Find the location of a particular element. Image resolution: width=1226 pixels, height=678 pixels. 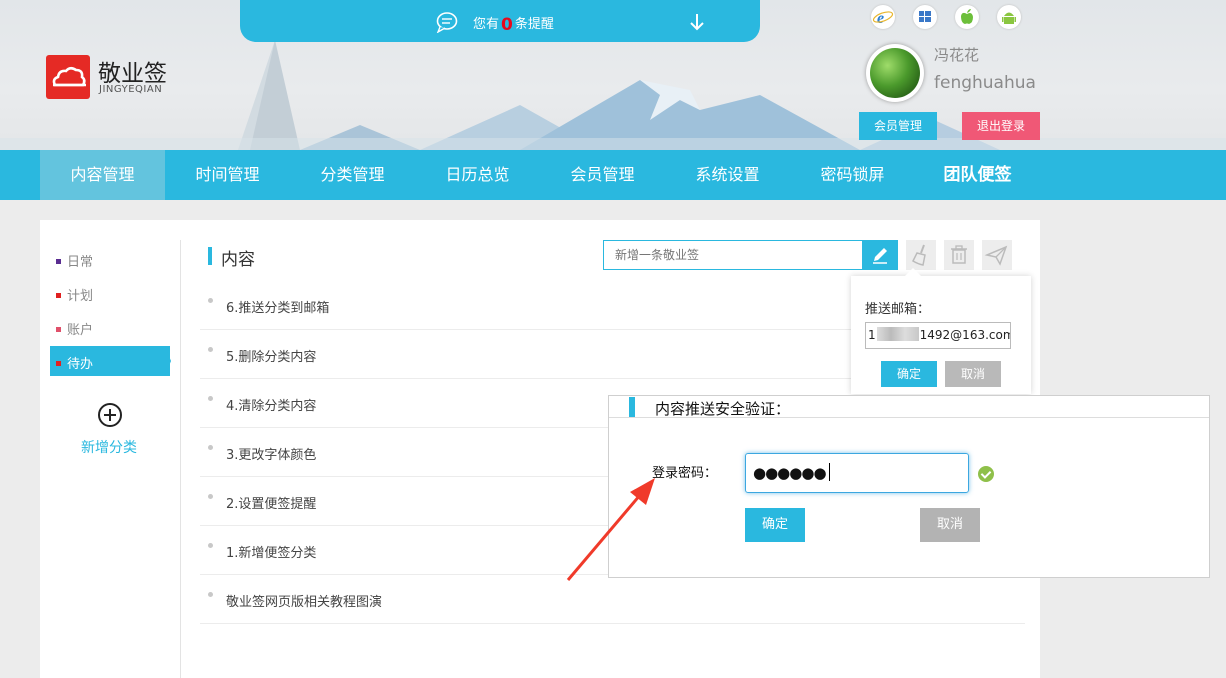

reminder-text: 您有 0 条提醒 is located at coordinates (513, 25).